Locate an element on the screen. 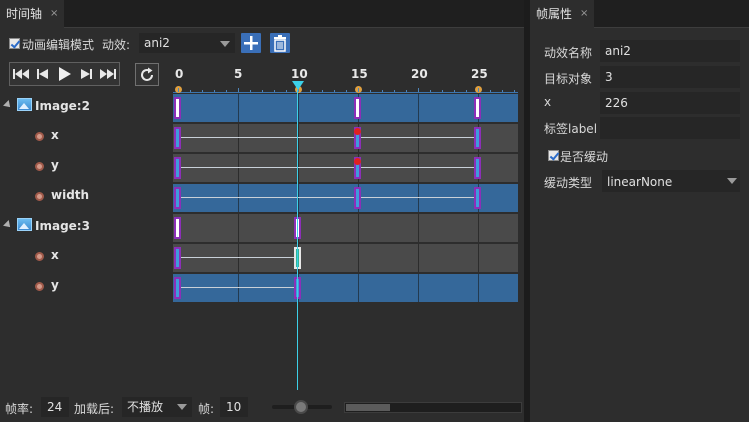 This screenshot has width=749, height=422. target-object-field: 3 is located at coordinates (670, 77).